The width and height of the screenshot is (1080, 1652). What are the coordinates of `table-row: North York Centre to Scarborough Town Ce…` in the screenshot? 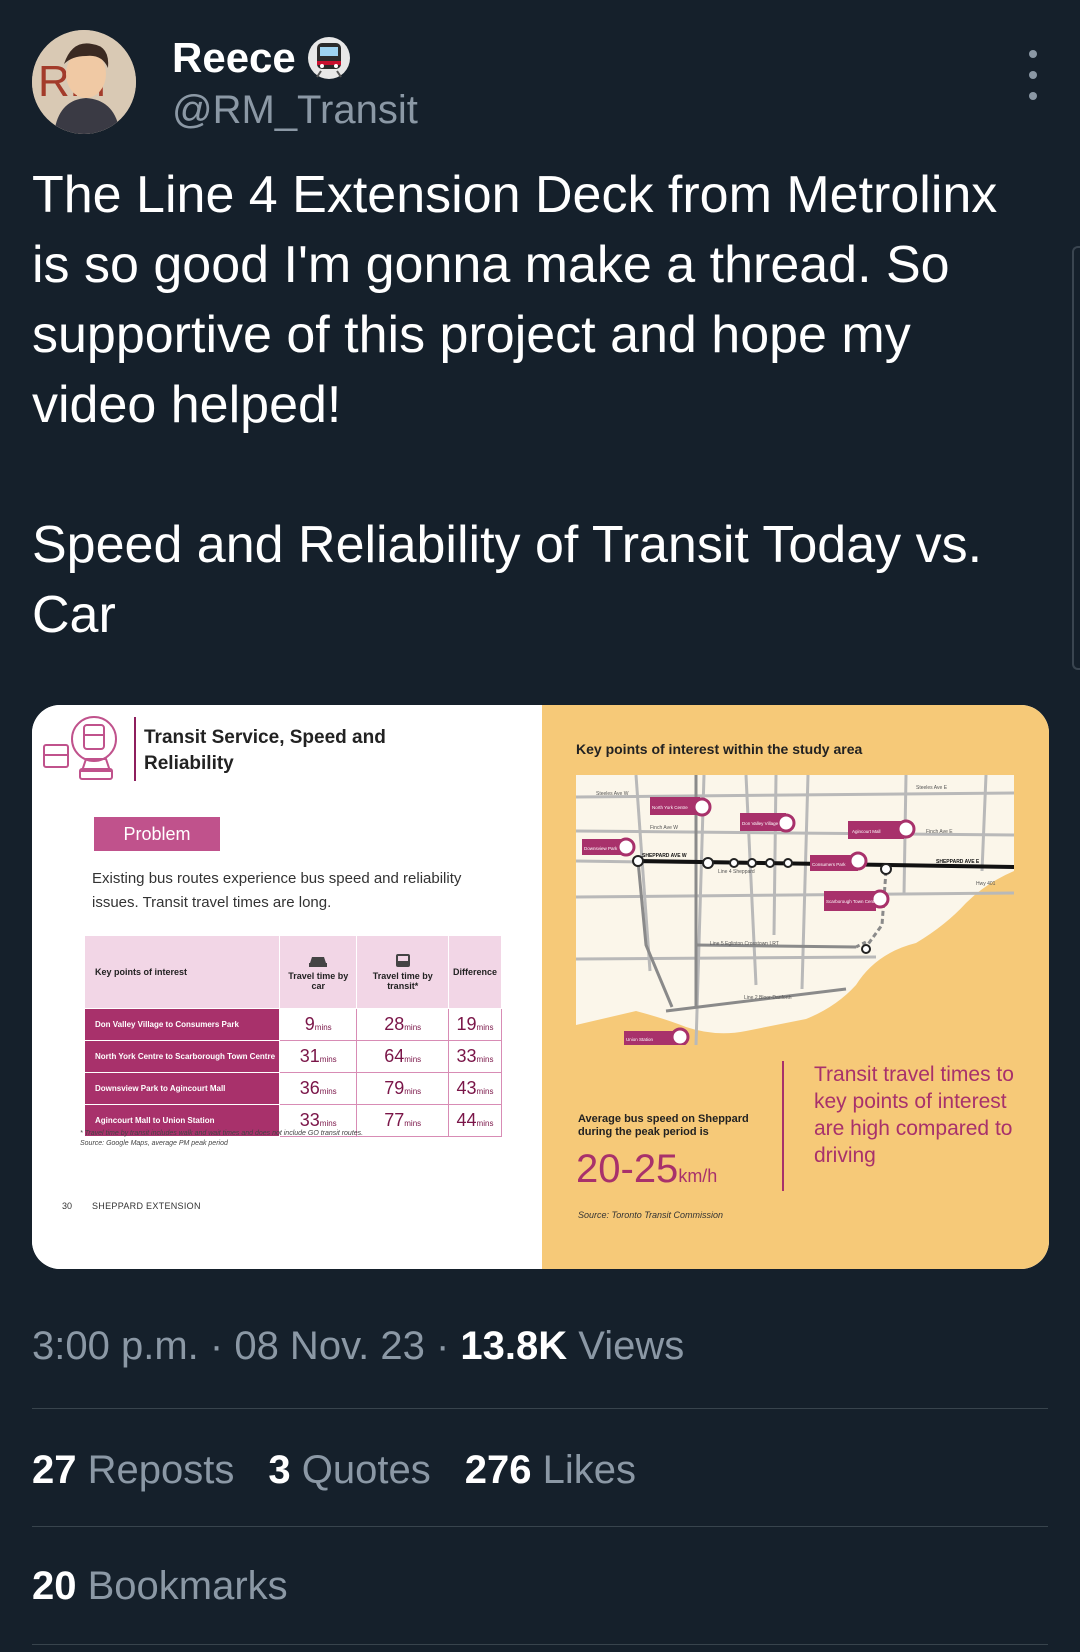 It's located at (293, 1056).